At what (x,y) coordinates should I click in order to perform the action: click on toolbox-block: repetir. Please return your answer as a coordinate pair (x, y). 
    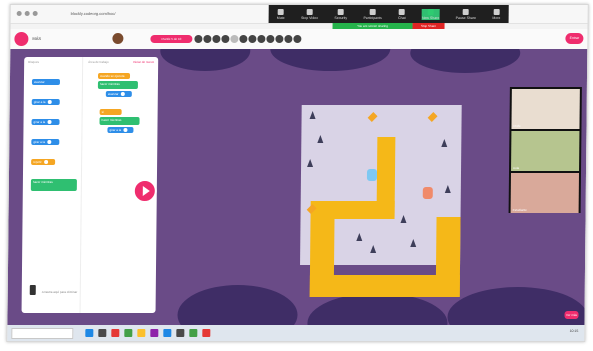
    Looking at the image, I should click on (43, 162).